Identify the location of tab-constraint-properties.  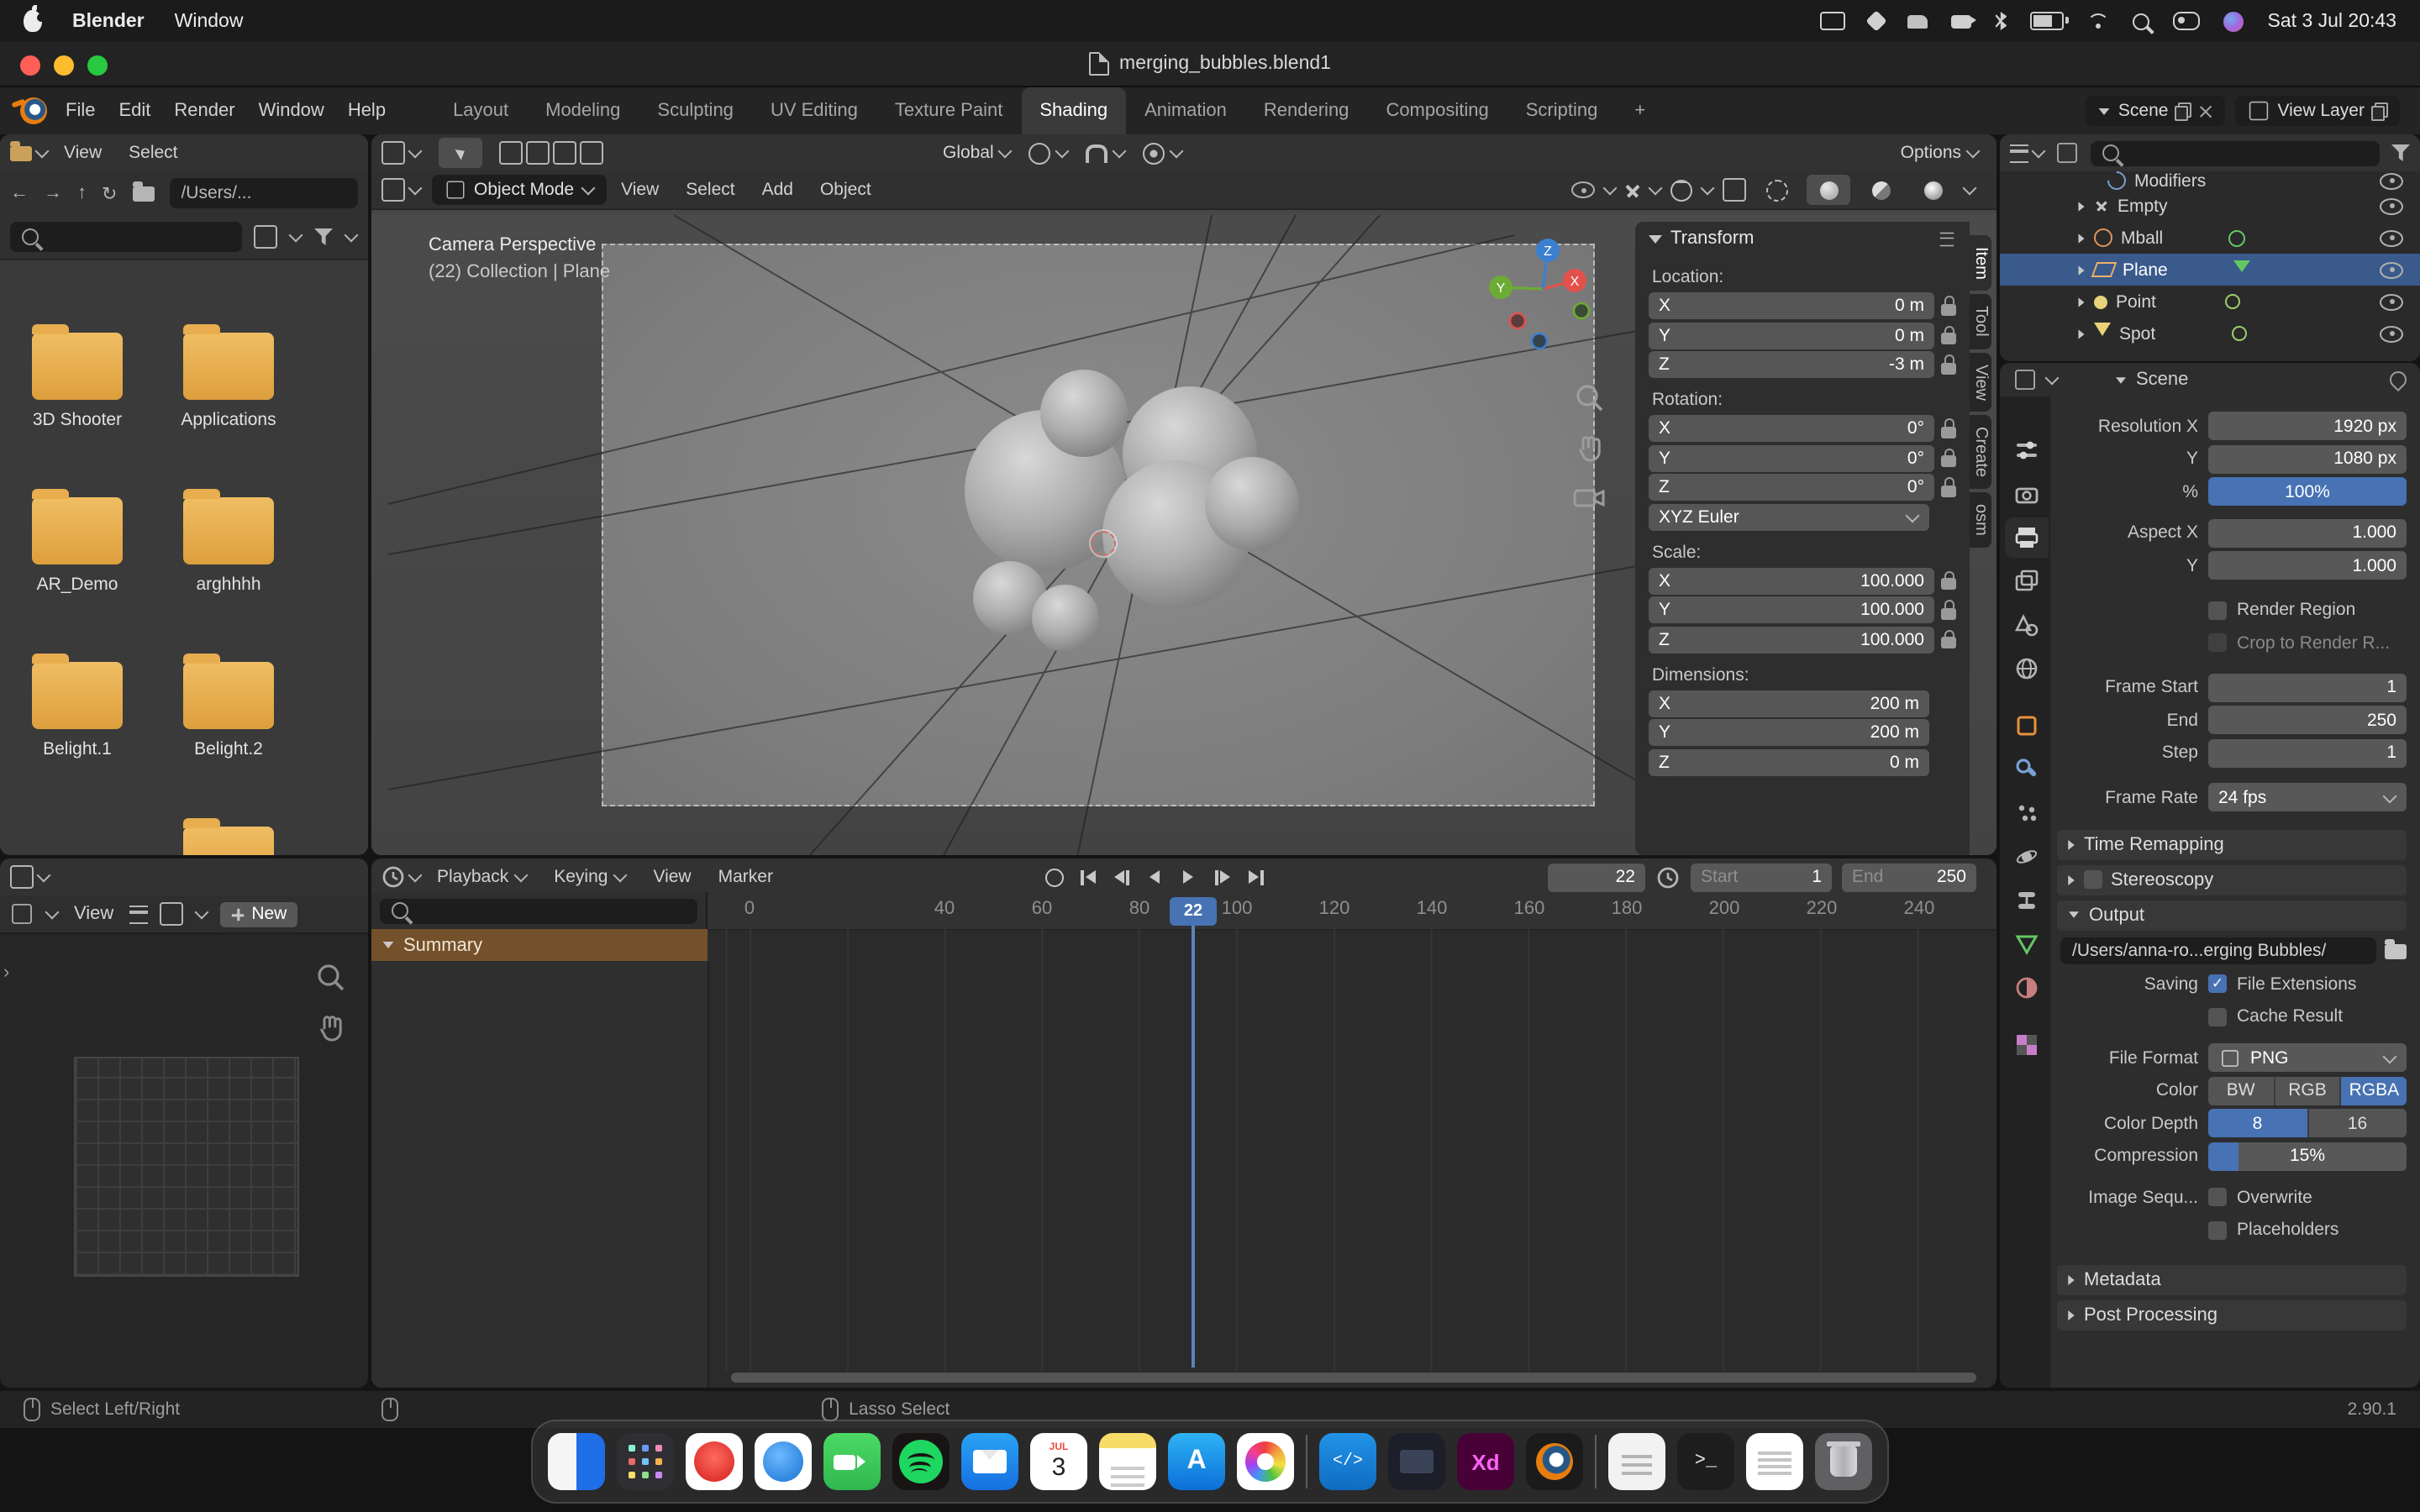
(2027, 900).